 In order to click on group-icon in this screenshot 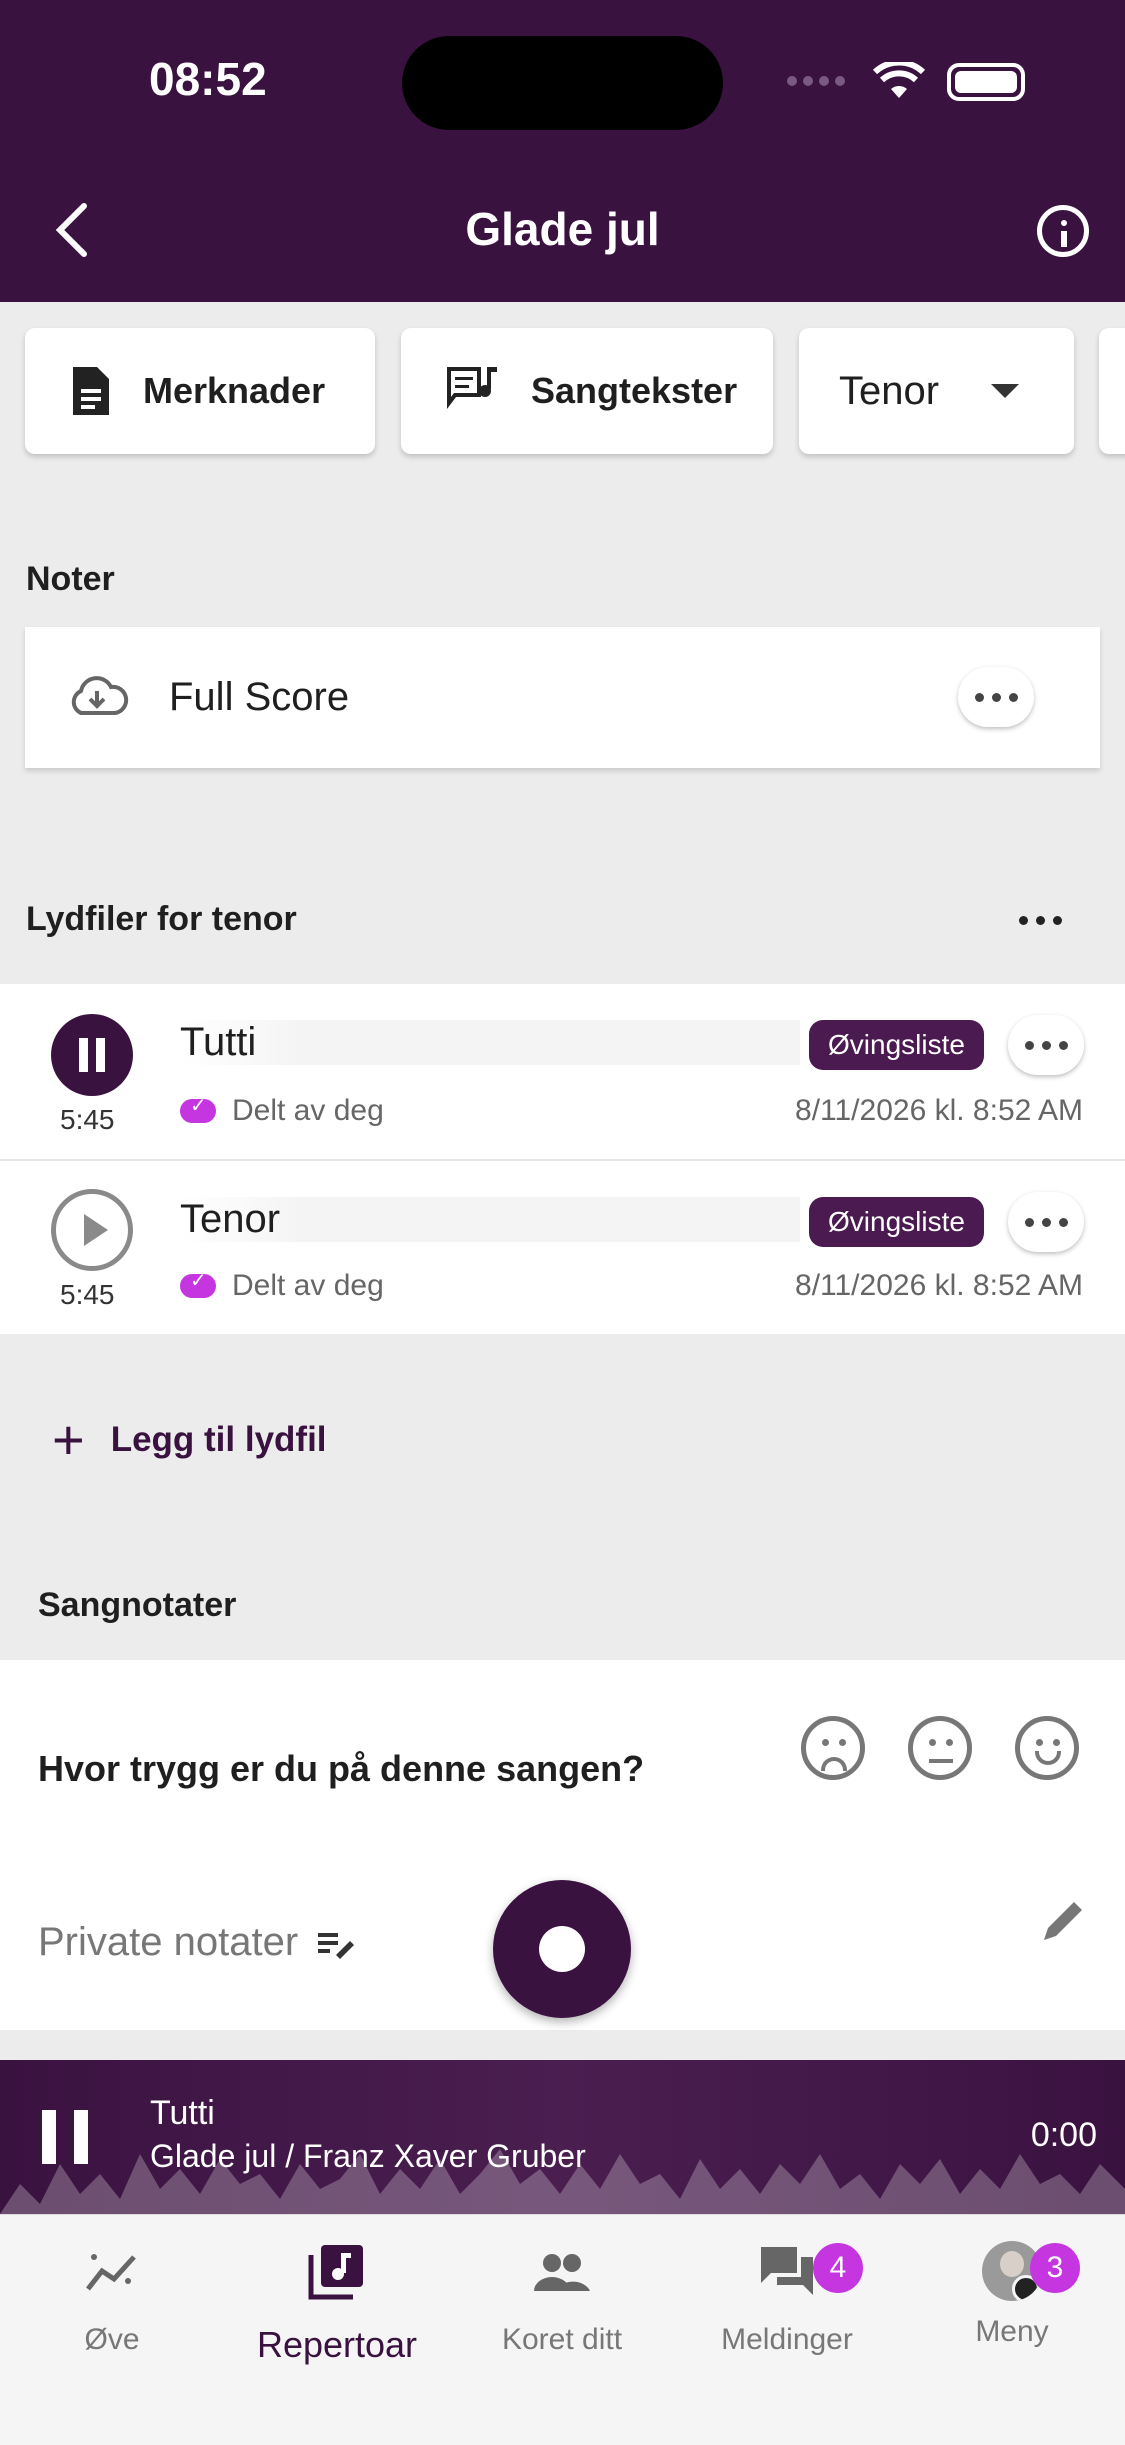, I will do `click(562, 2272)`.